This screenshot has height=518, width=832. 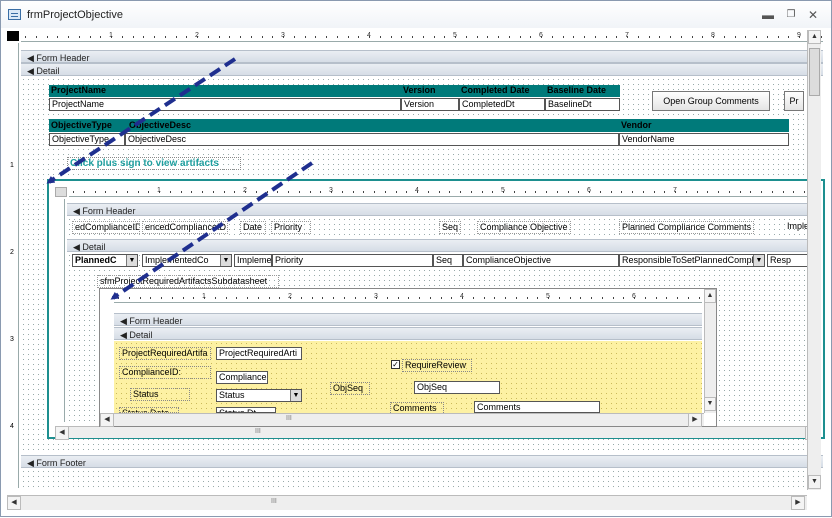 I want to click on arrow-to-subform, so click(x=141, y=120).